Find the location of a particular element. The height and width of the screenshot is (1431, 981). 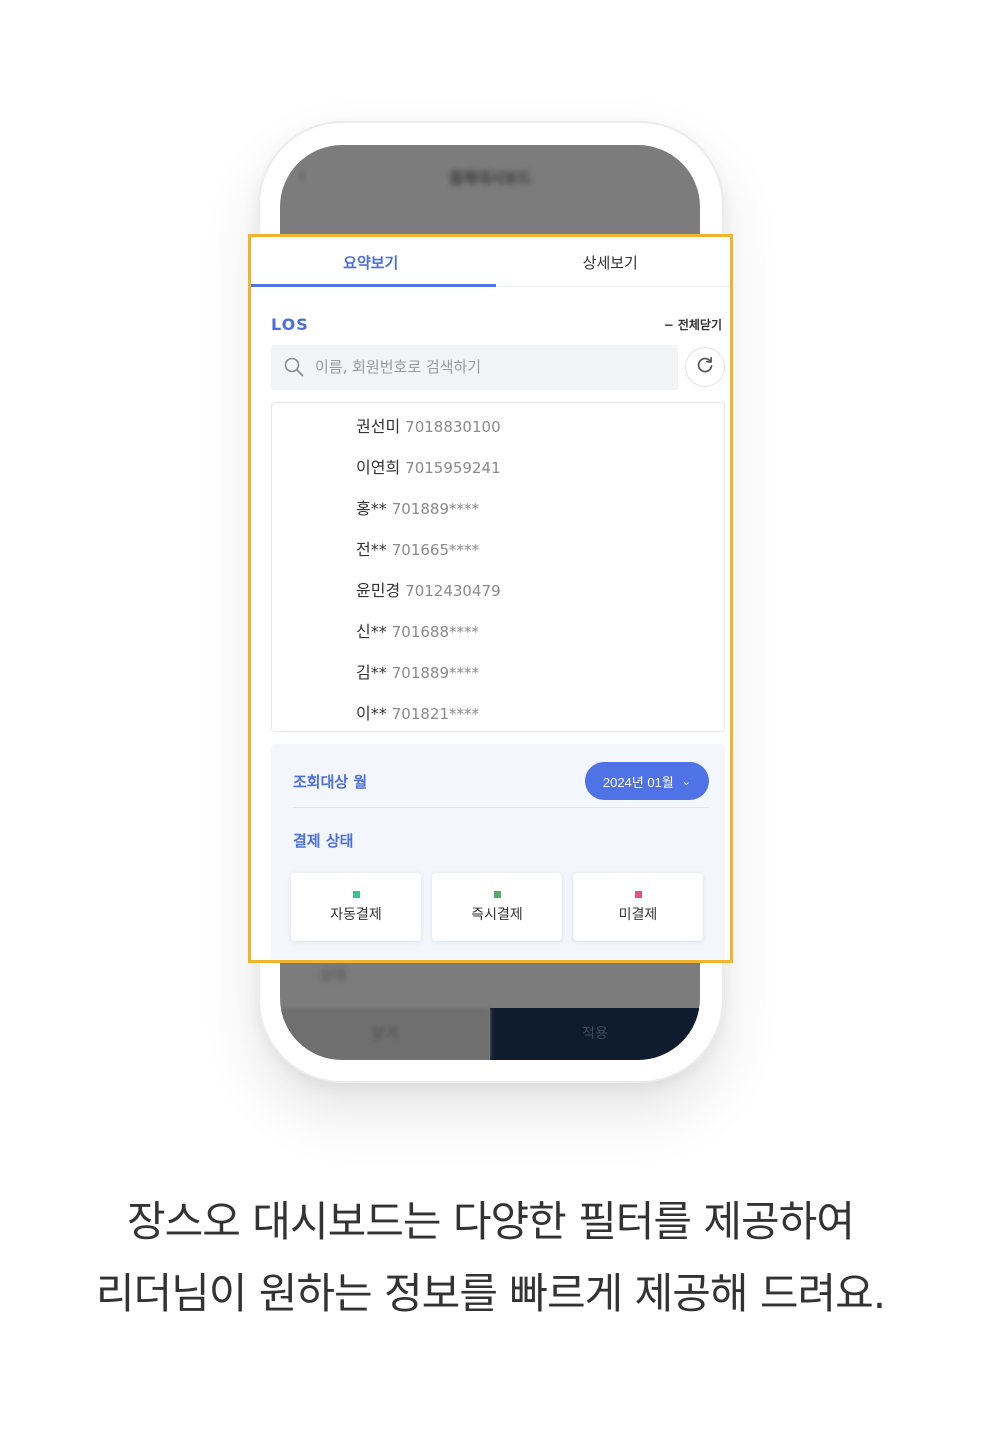

payment-status-buttons: 자동결제 즉시결제 미결제 is located at coordinates (497, 907).